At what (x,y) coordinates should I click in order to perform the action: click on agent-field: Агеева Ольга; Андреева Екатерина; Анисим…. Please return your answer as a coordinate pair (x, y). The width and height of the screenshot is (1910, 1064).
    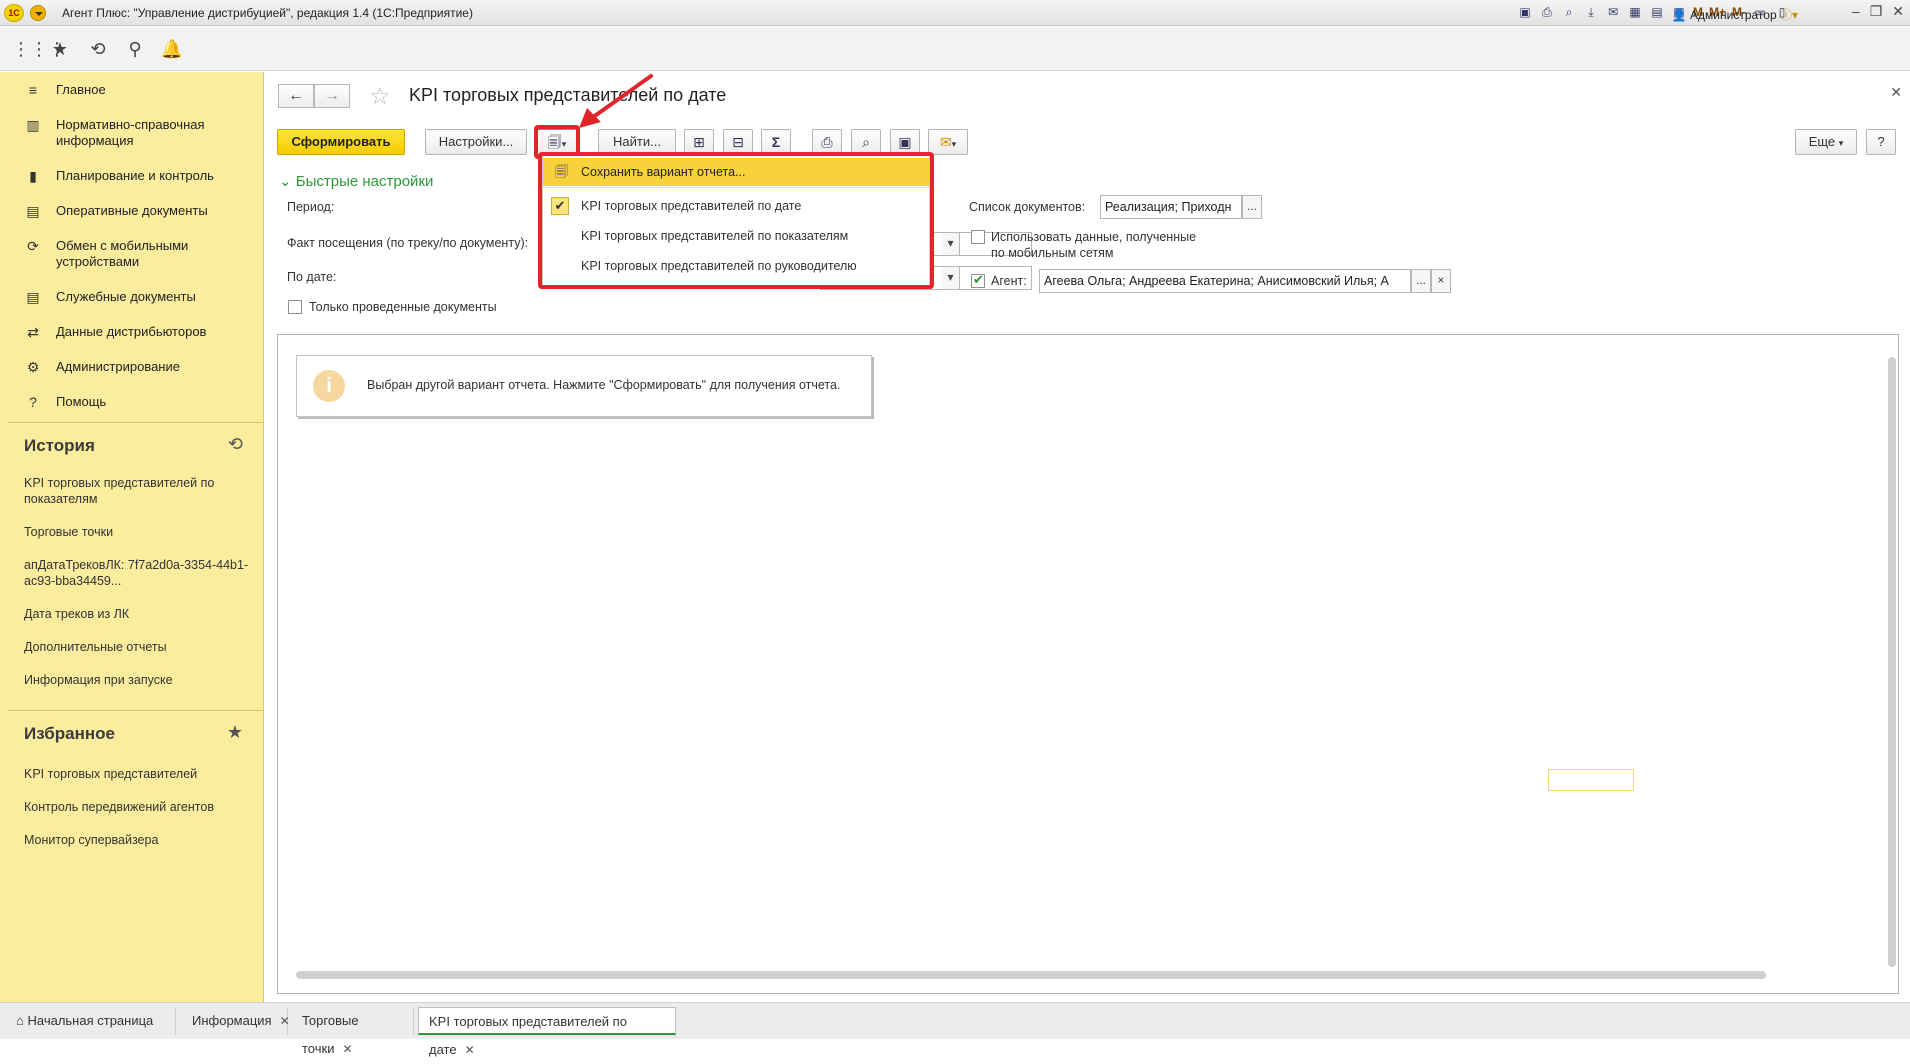
    Looking at the image, I should click on (1225, 281).